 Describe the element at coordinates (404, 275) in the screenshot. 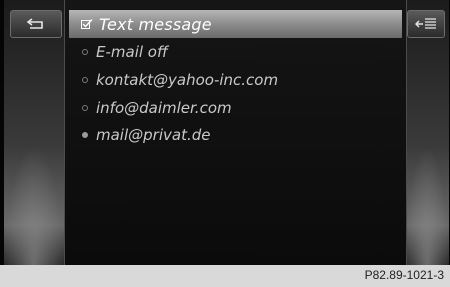

I see `figure-reference: P82.89-1021-3` at that location.